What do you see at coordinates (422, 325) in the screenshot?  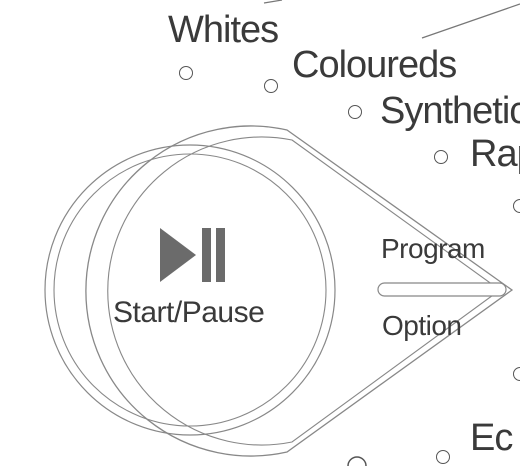 I see `option-label: Option` at bounding box center [422, 325].